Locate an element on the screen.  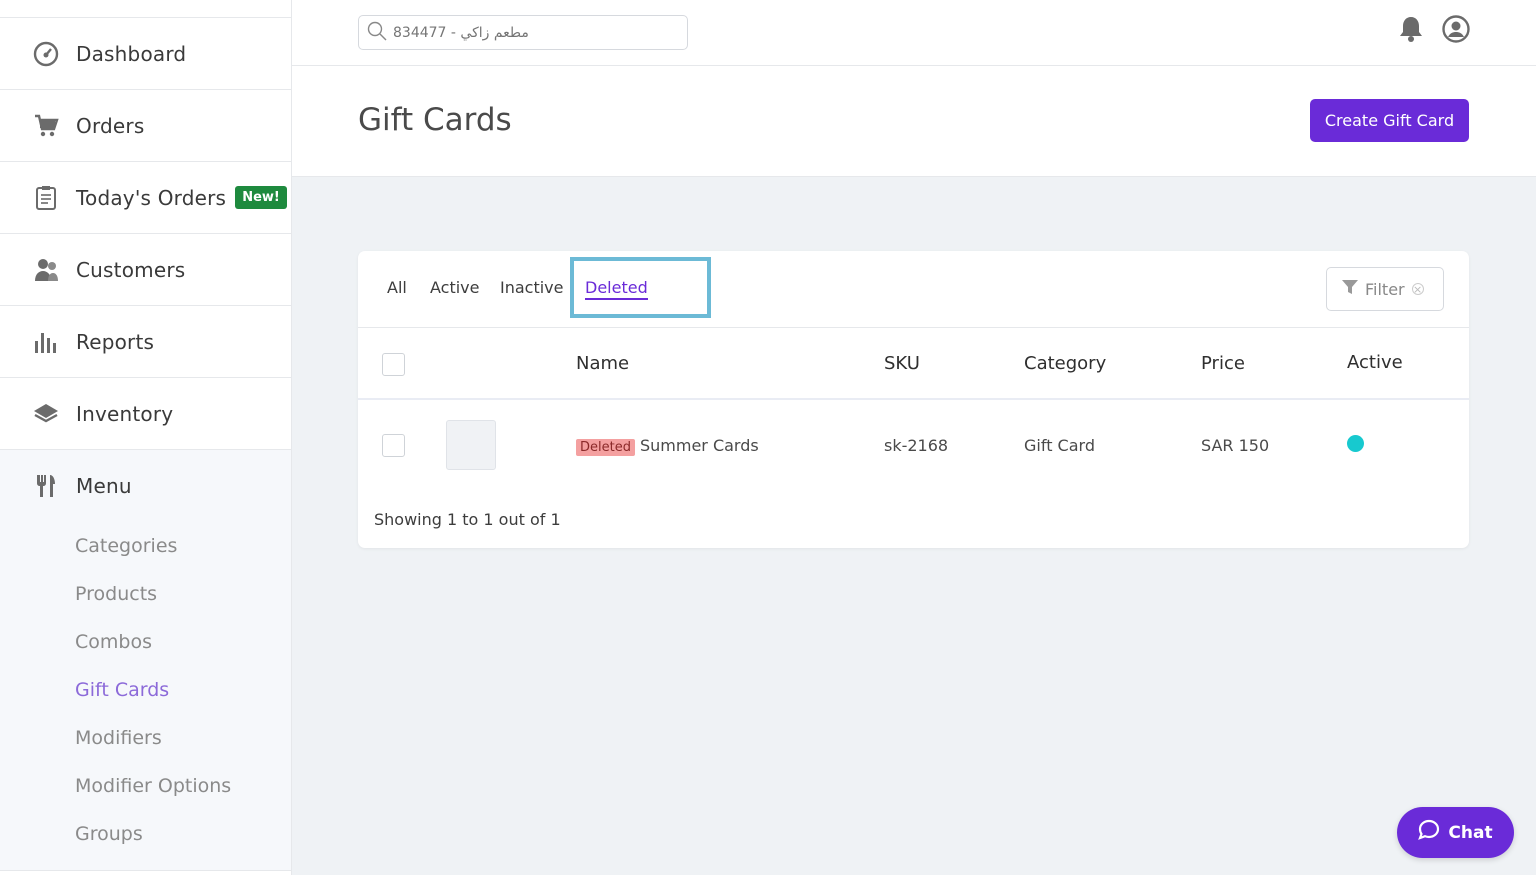
layers-icon is located at coordinates (46, 414).